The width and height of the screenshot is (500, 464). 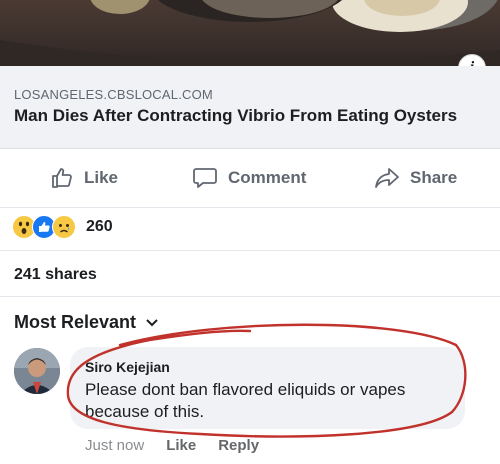 I want to click on sad-reaction-icon, so click(x=64, y=227).